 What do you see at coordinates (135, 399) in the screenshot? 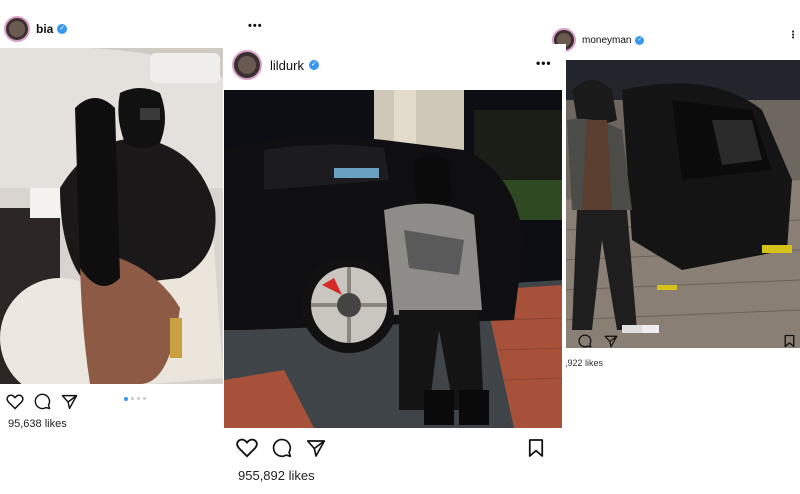
I see `carousel-indicator` at bounding box center [135, 399].